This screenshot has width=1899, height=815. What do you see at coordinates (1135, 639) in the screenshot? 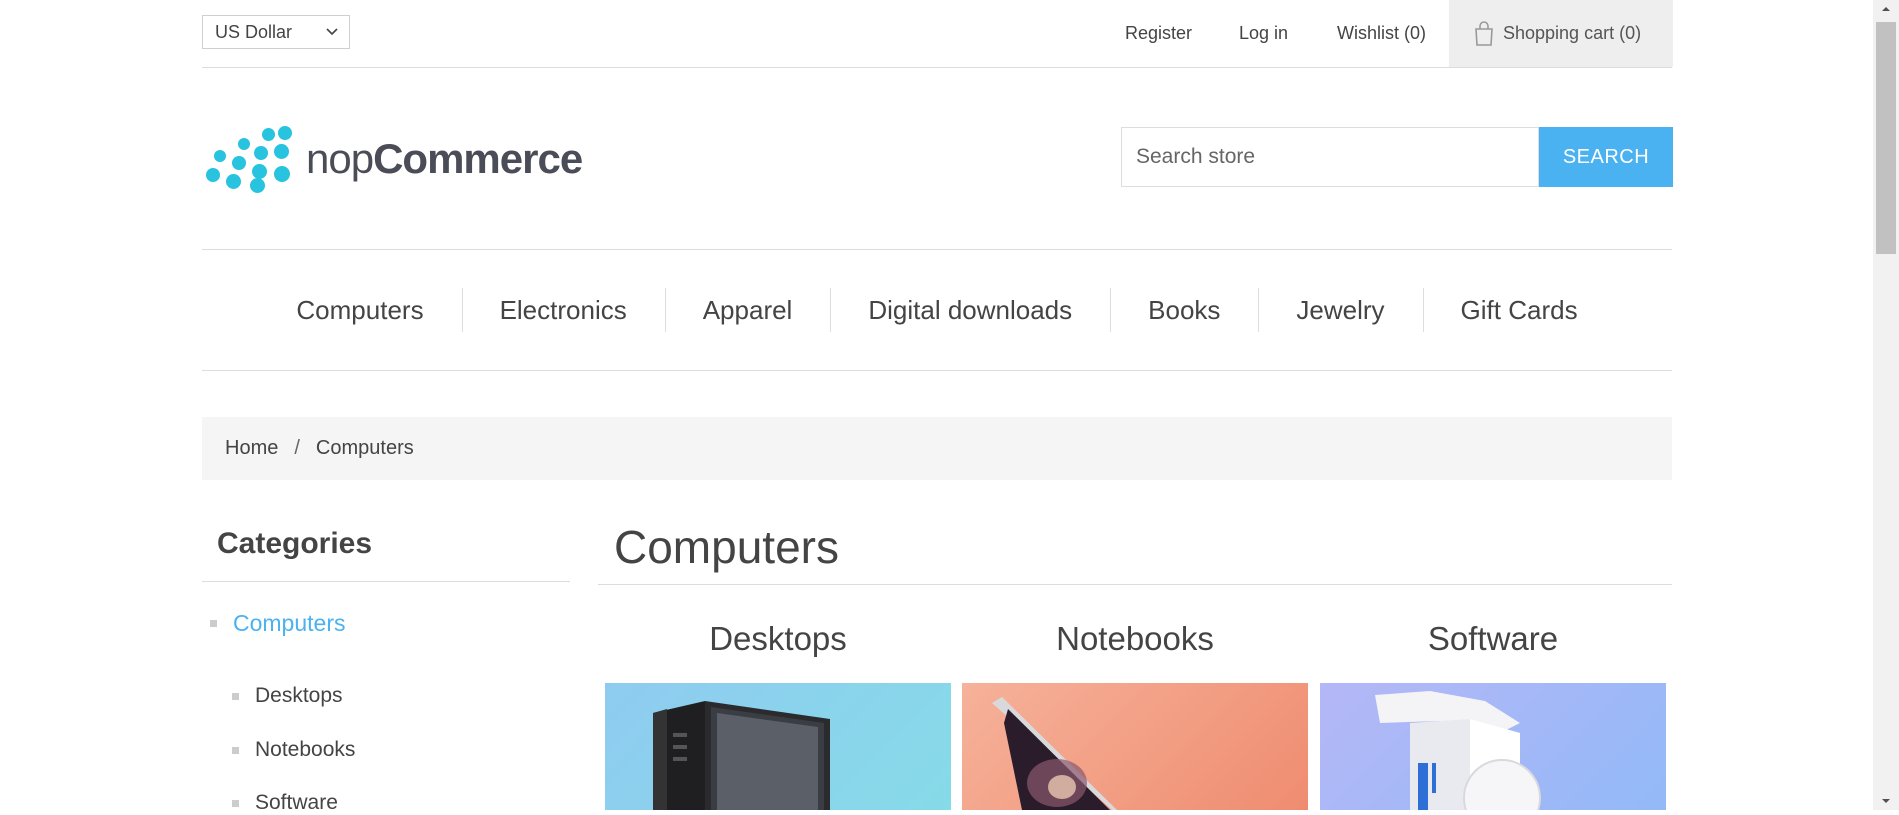
I see `category-title-notebooks: Notebooks` at bounding box center [1135, 639].